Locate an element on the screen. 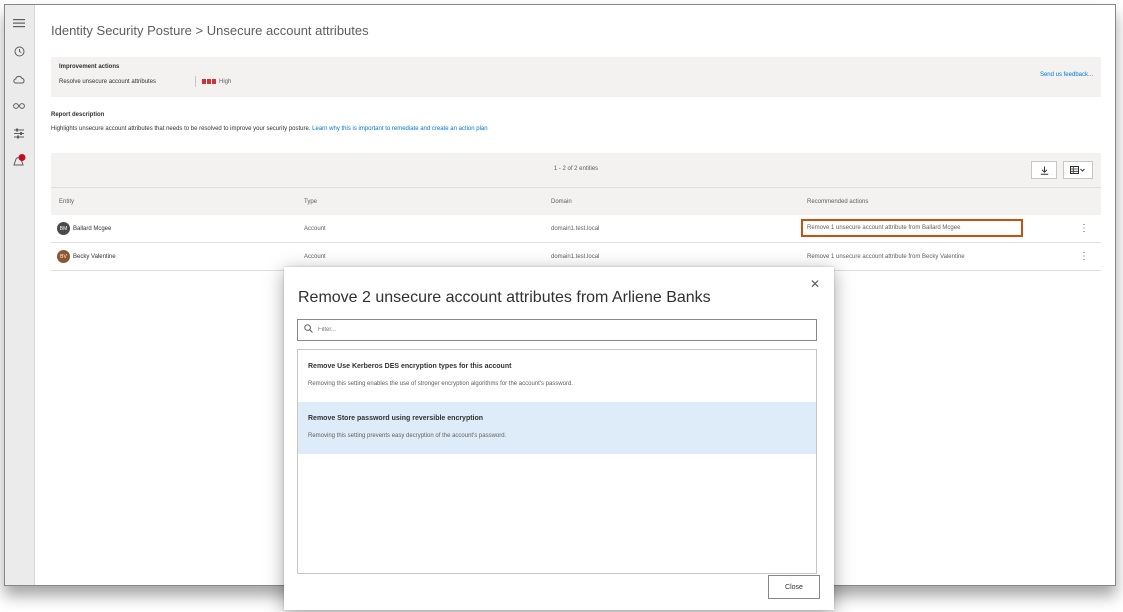 The height and width of the screenshot is (612, 1123). alerts-icon is located at coordinates (19, 160).